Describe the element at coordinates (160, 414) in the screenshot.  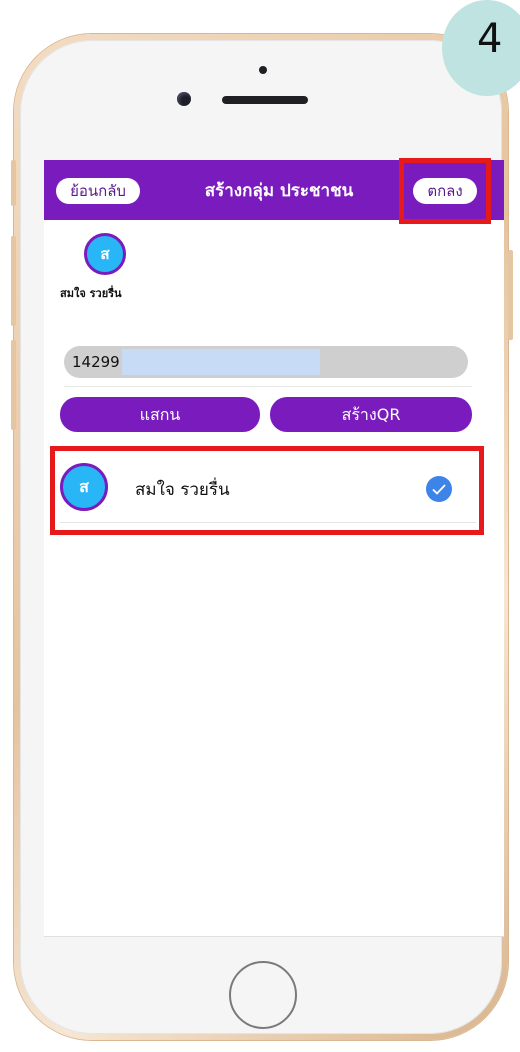
I see `scan-button: แสกน` at that location.